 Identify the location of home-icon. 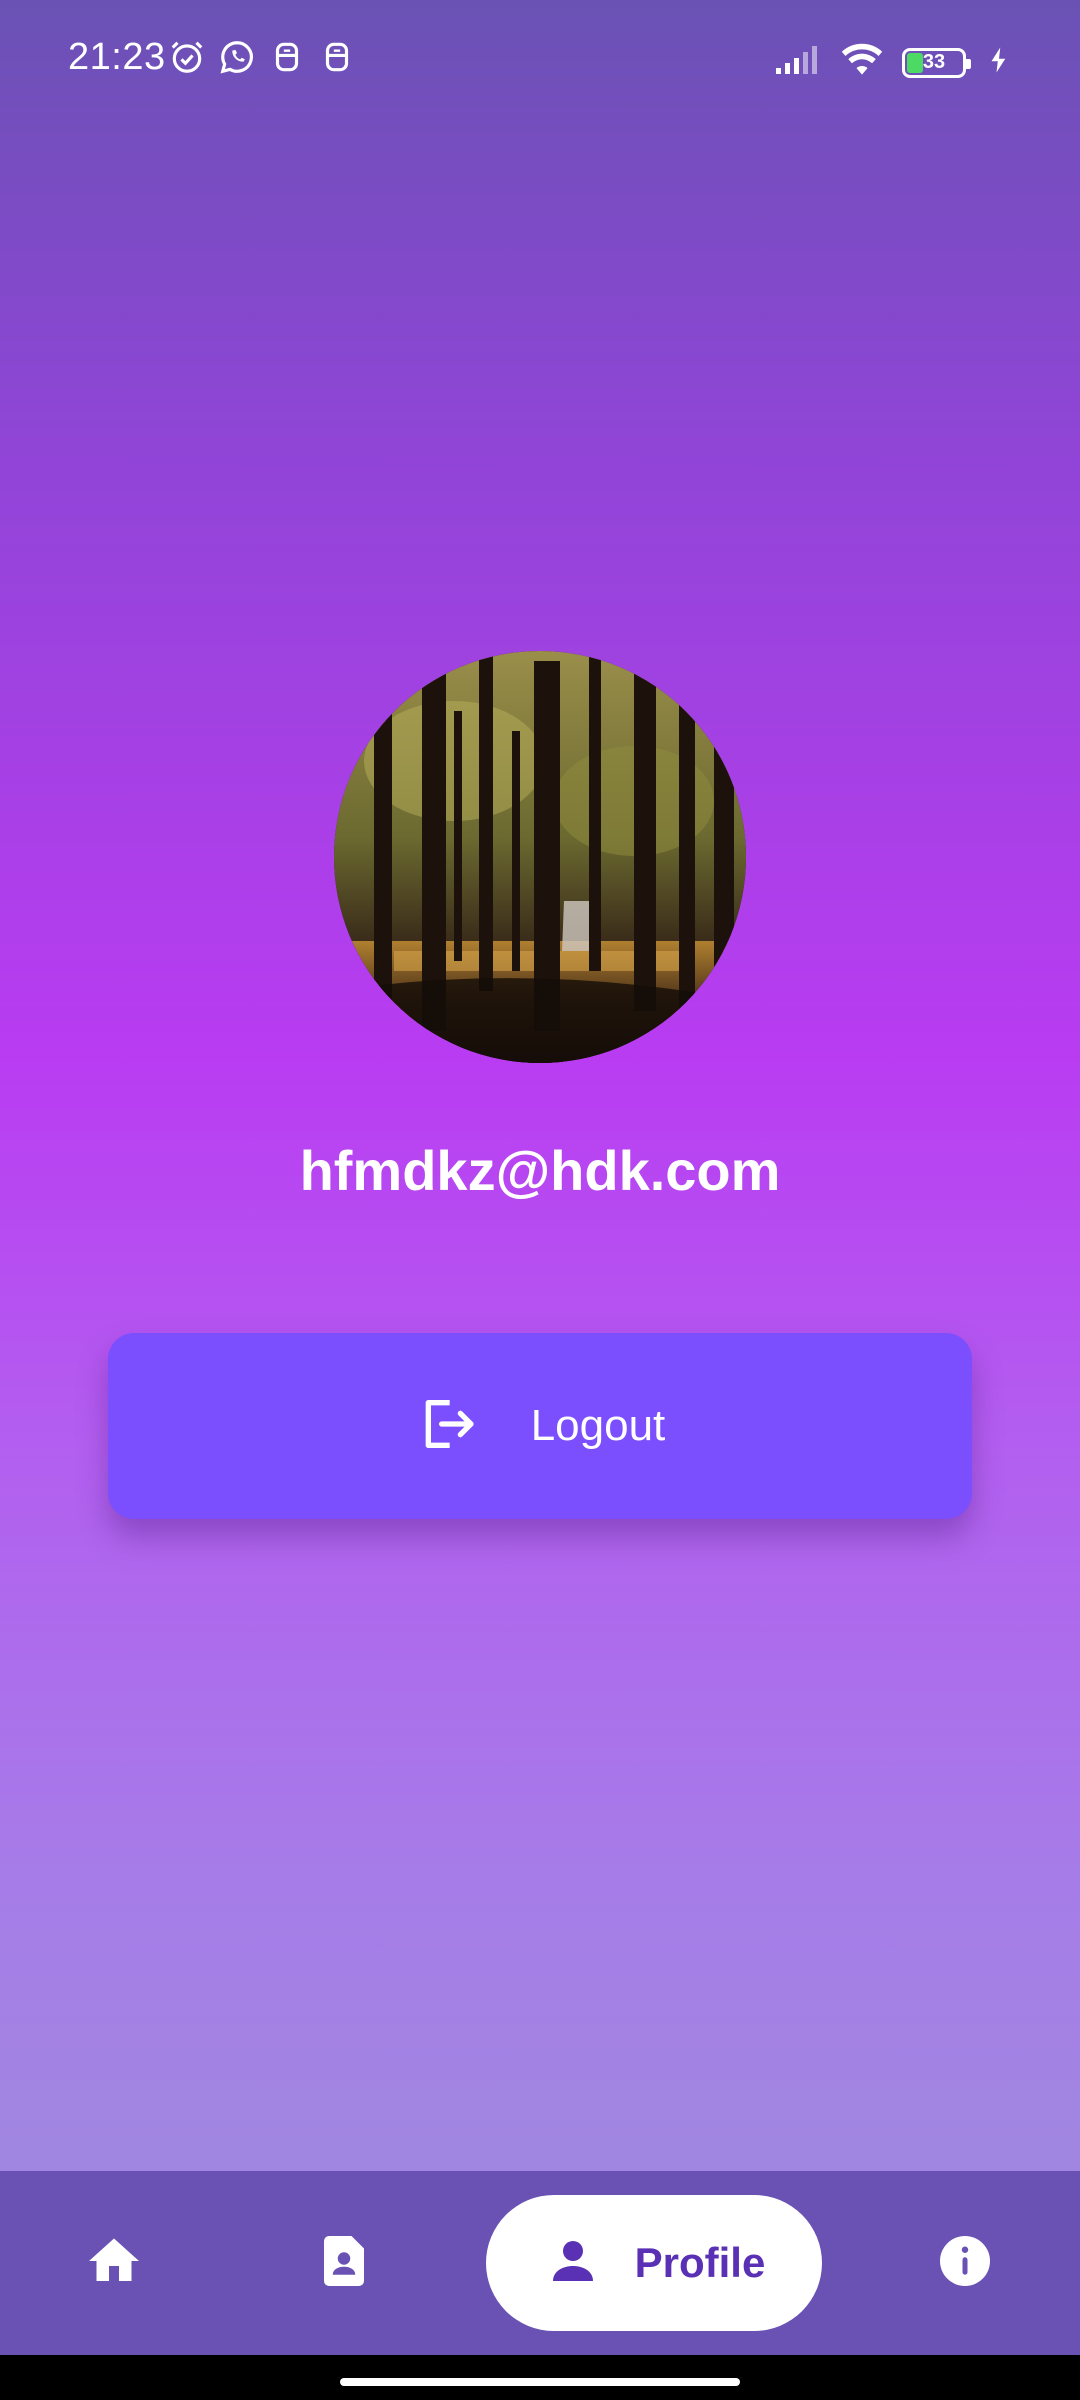
(114, 2263).